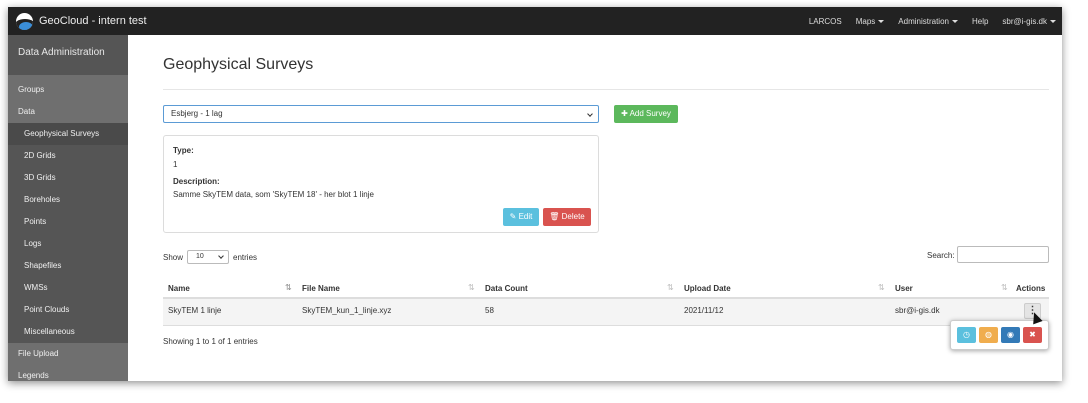 The image size is (1088, 403). What do you see at coordinates (68, 310) in the screenshot?
I see `sidebar-item-point-clouds: Point Clouds` at bounding box center [68, 310].